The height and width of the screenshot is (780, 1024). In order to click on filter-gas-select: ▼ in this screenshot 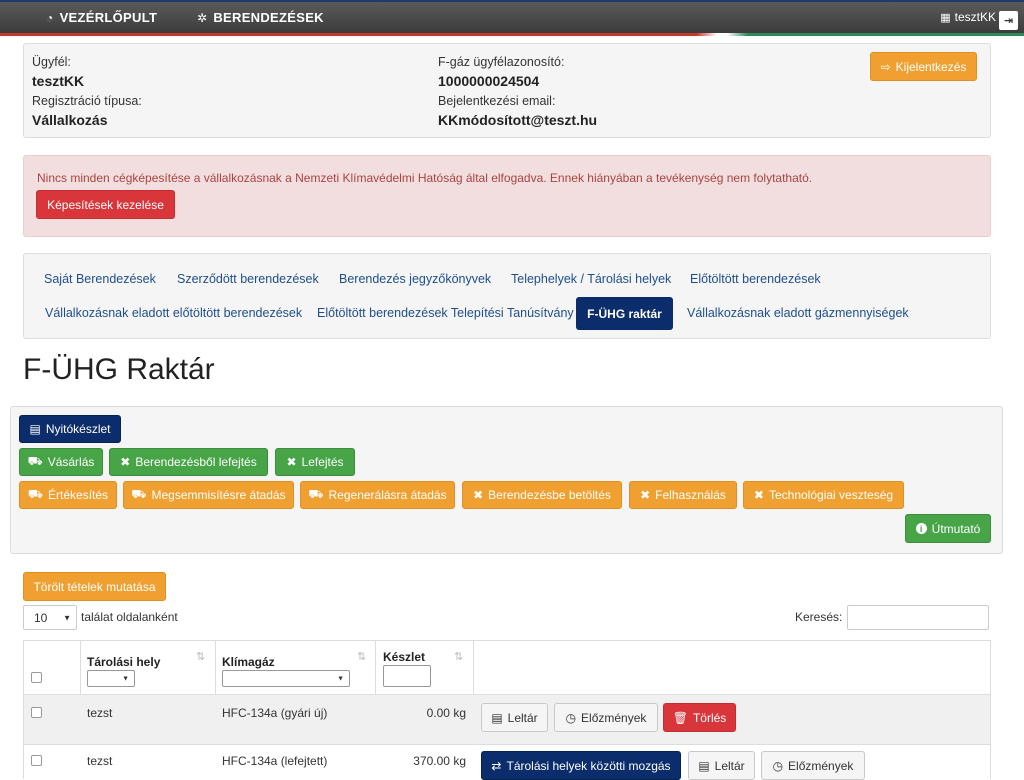, I will do `click(286, 678)`.